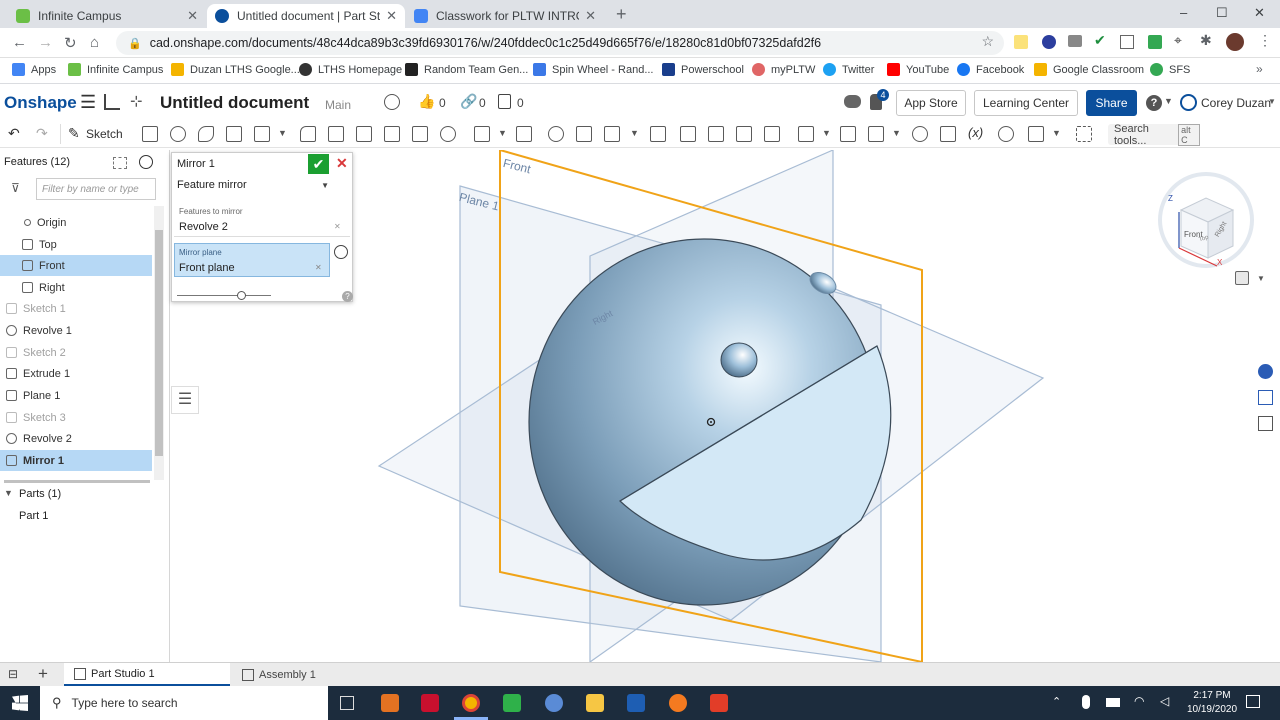 The image size is (1280, 720). Describe the element at coordinates (1111, 103) in the screenshot. I see `share-button: Share` at that location.